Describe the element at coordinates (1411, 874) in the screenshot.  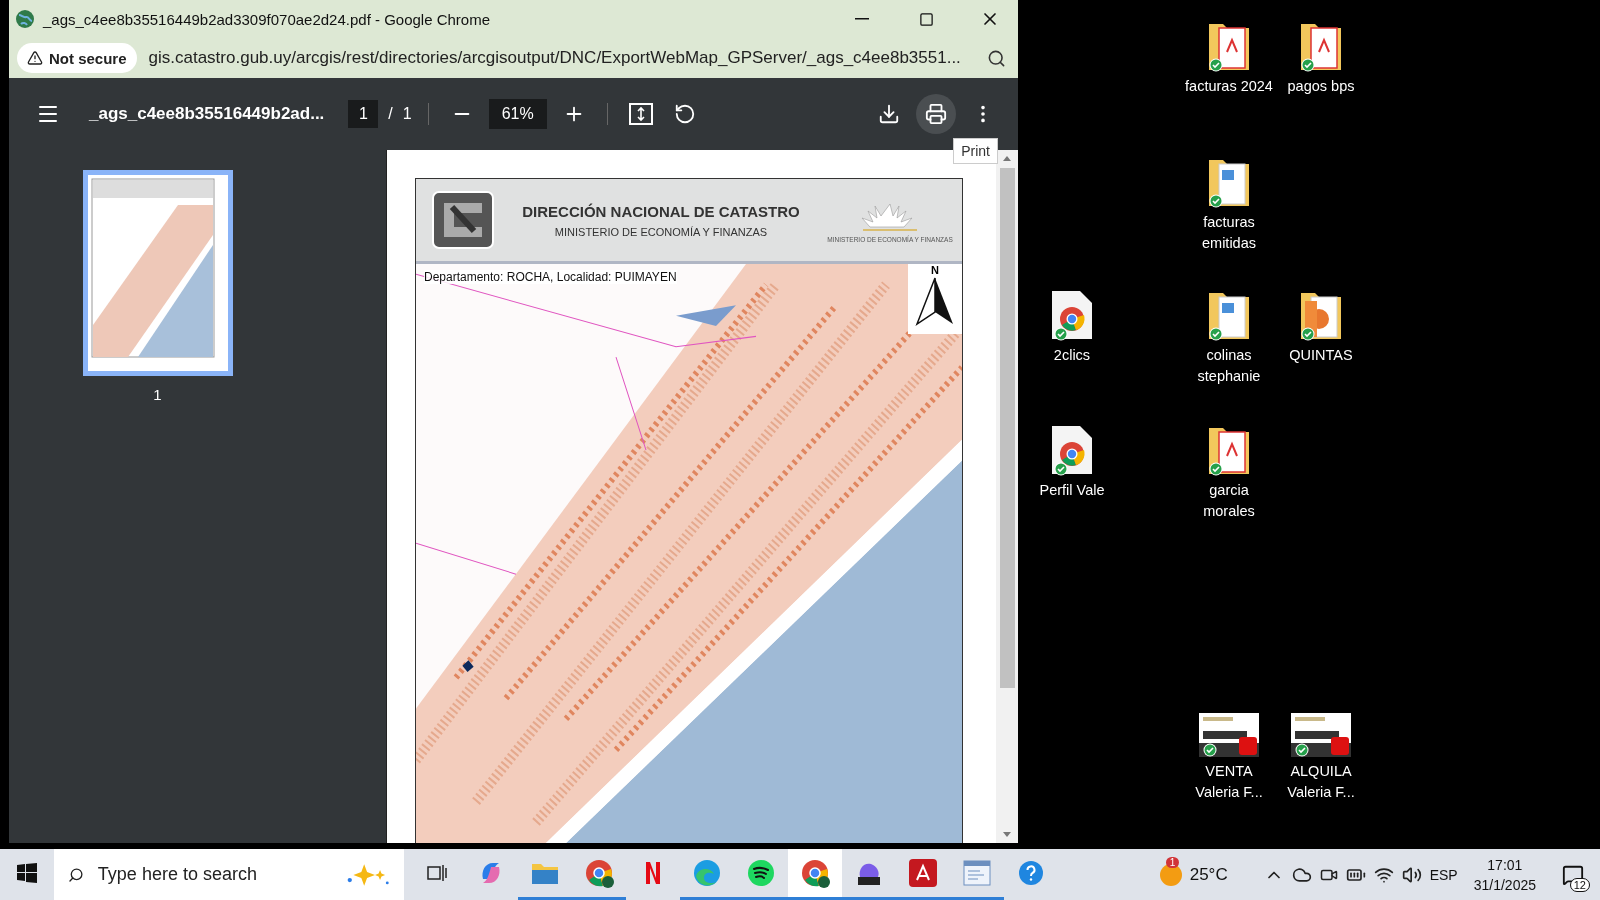
I see `volume-icon` at that location.